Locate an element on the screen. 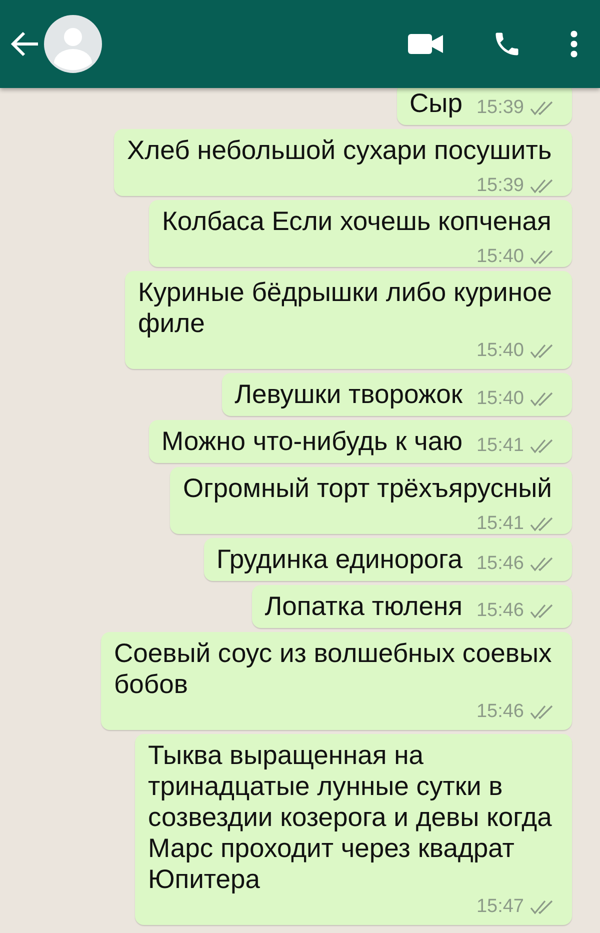 The width and height of the screenshot is (600, 933). message-text: Соевый соус из волшебных соевых бобов is located at coordinates (333, 668).